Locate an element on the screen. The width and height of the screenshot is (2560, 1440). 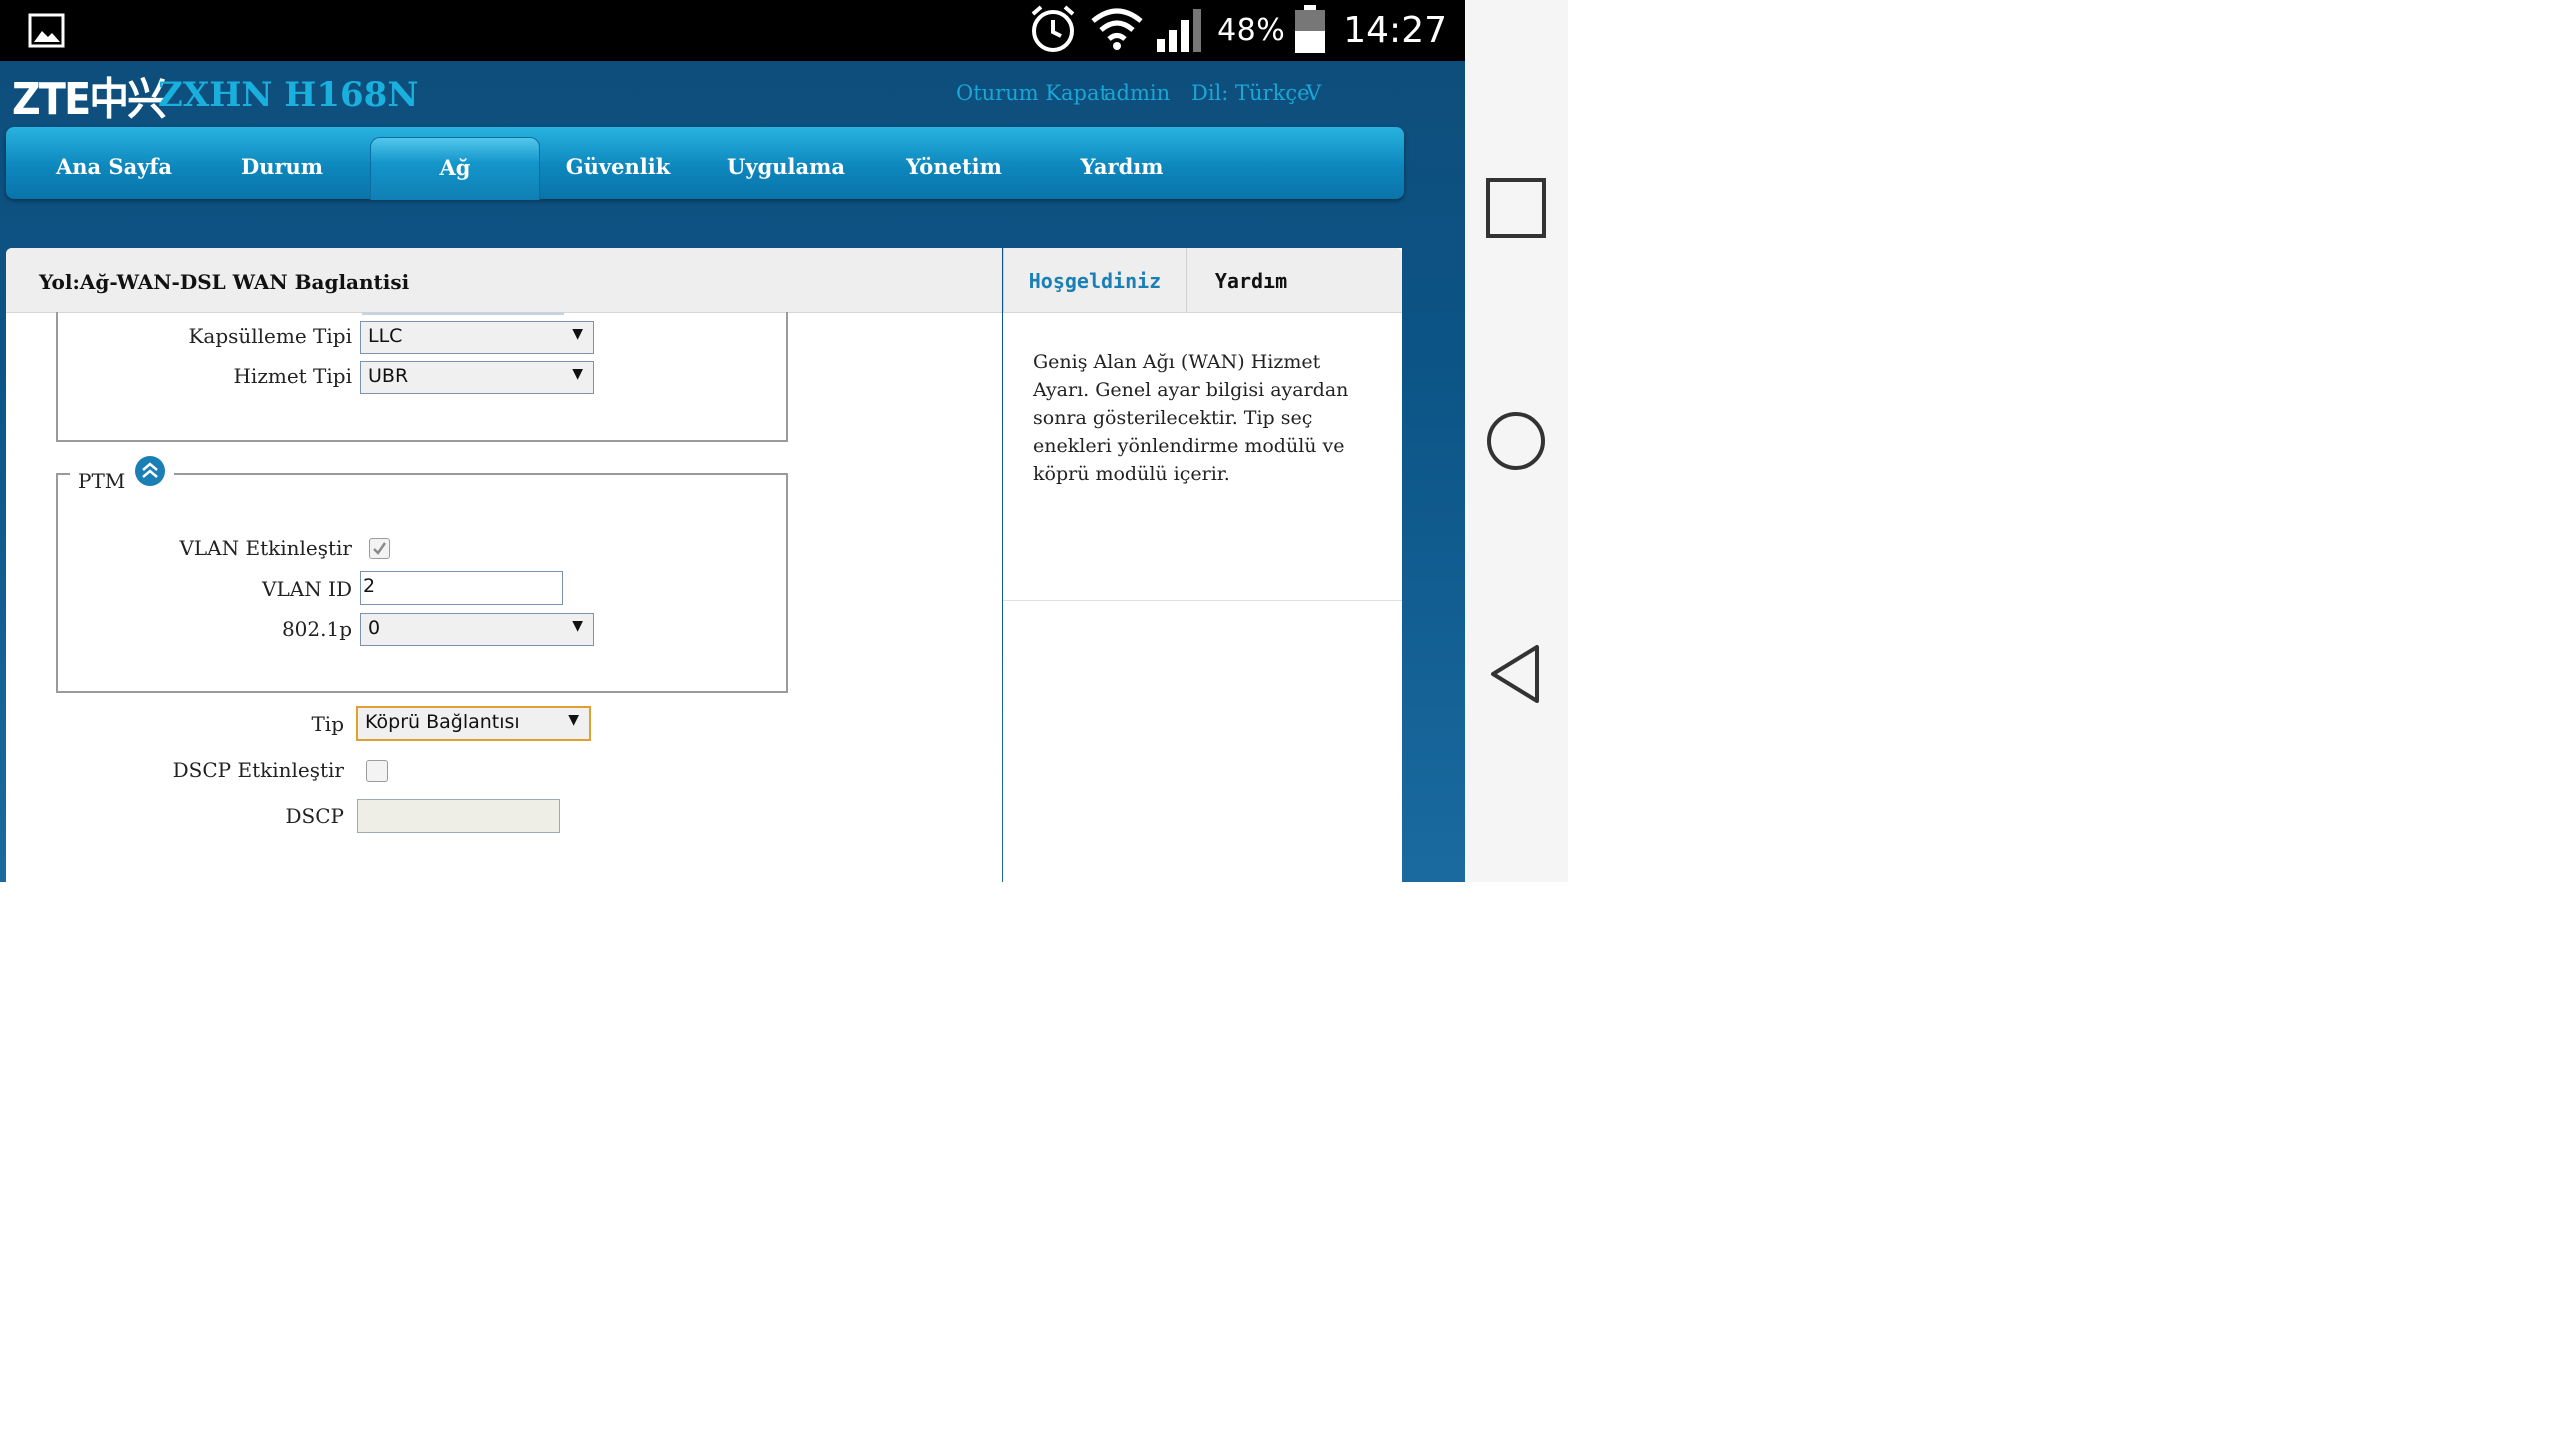
dscp-label: DSCP is located at coordinates (315, 816).